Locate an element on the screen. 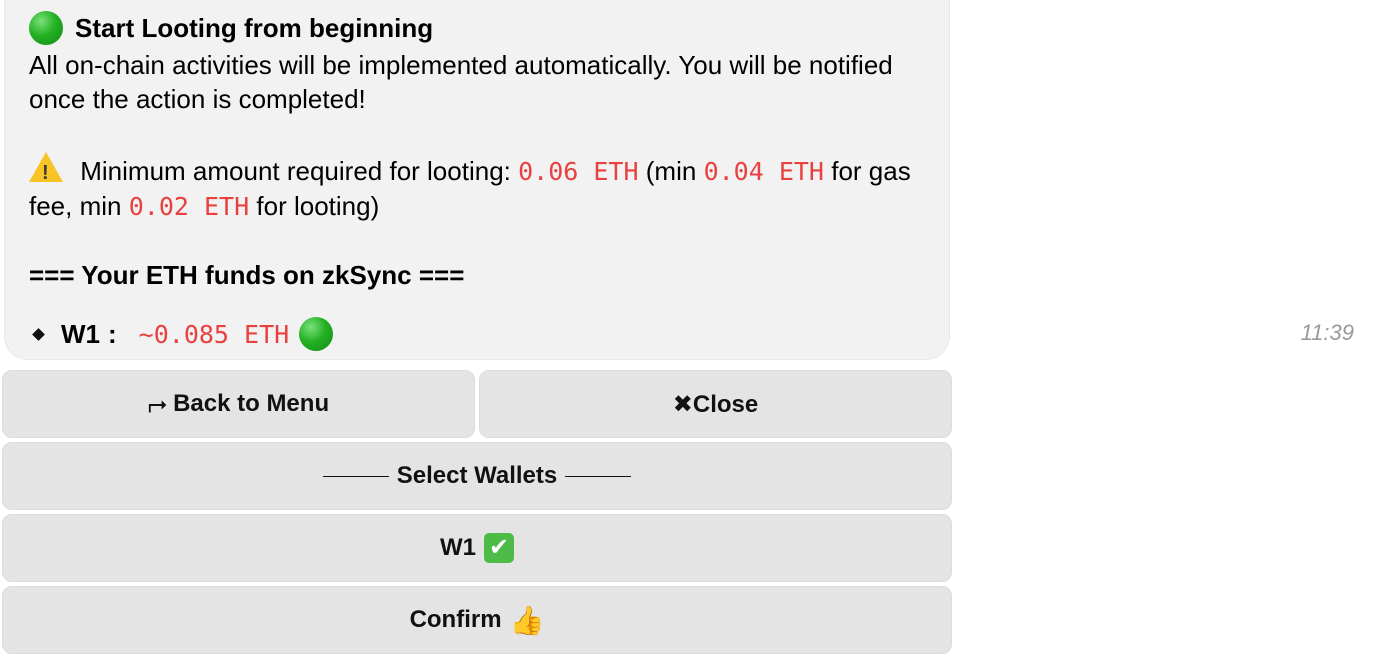  back-to-menu-button: ⮣ Back to Menu is located at coordinates (238, 404).